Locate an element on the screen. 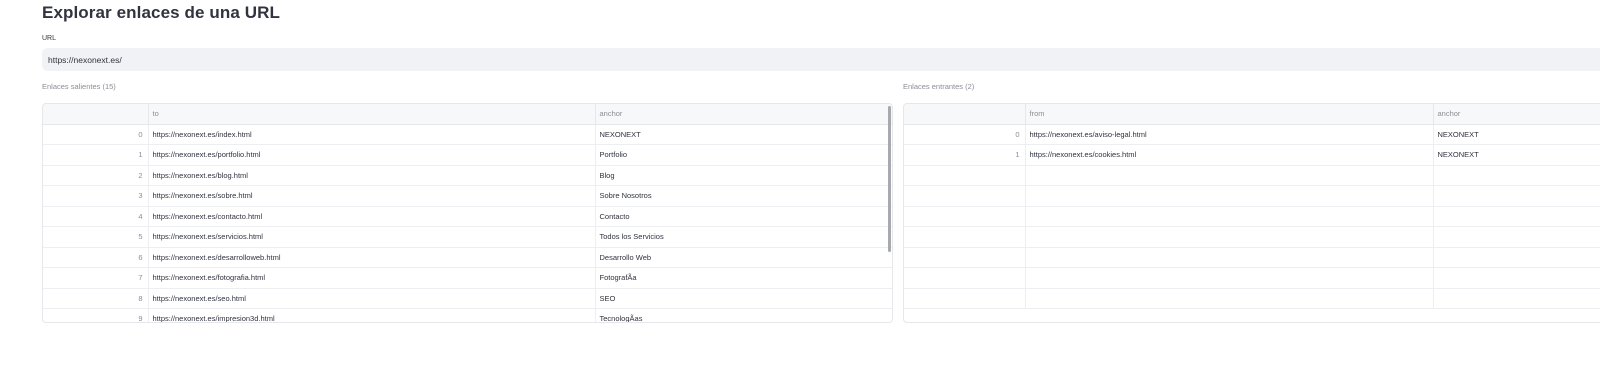 This screenshot has height=385, width=1600. to-url-cell: https://nexonext.es/impresion3d.html is located at coordinates (372, 315).